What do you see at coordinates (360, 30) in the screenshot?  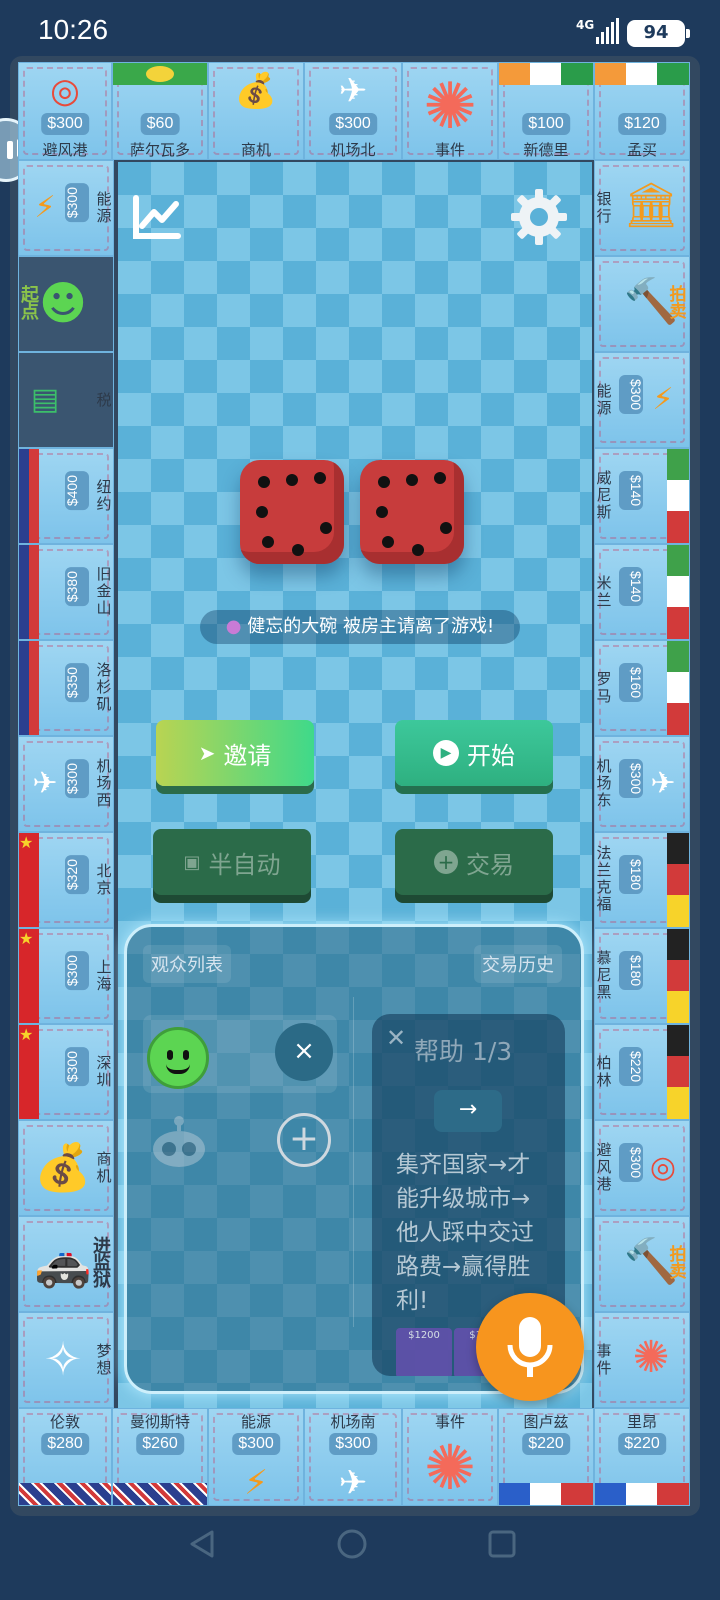 I see `status-bar: 10:26 4G 94` at bounding box center [360, 30].